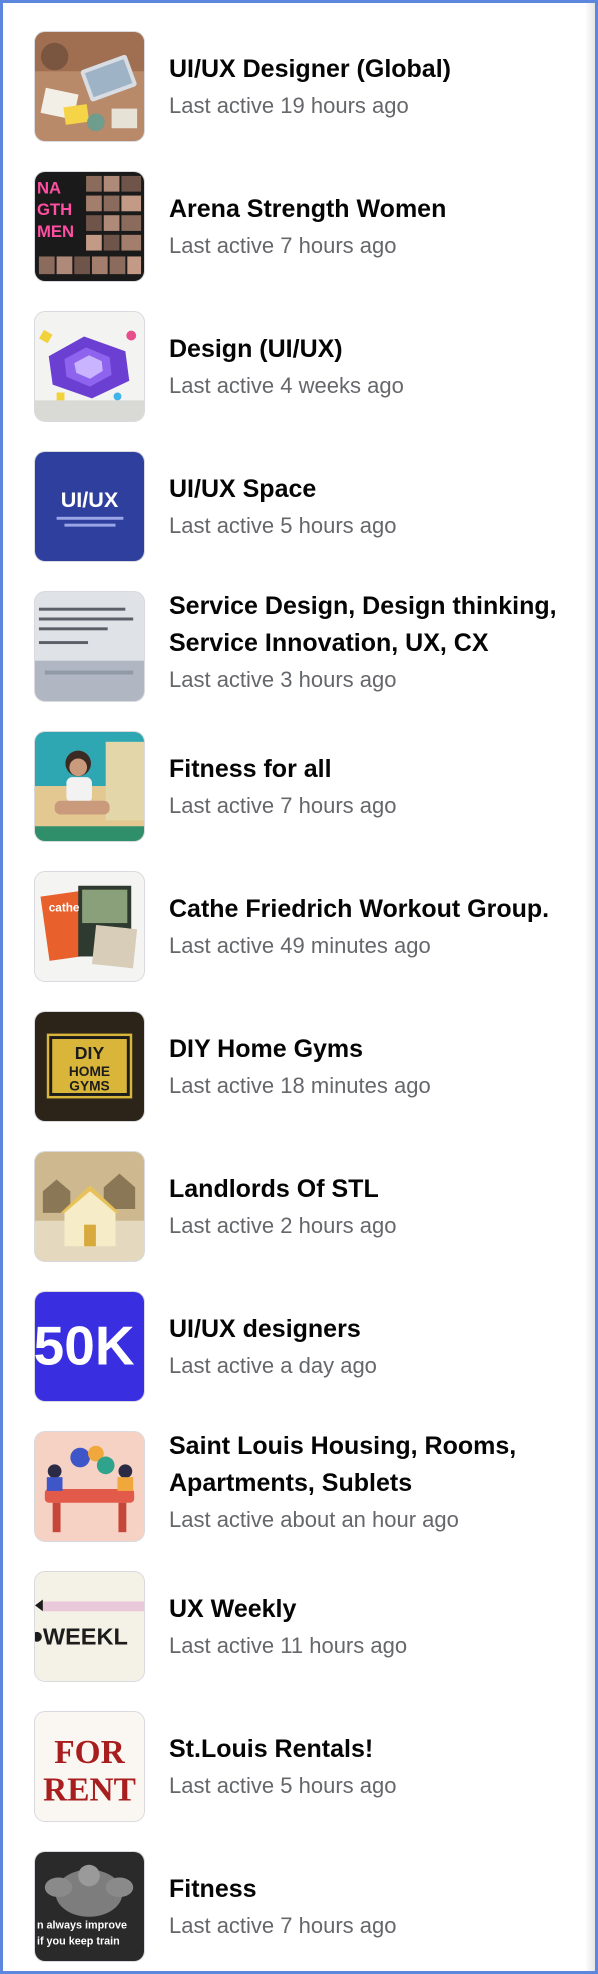 The height and width of the screenshot is (1974, 598). What do you see at coordinates (308, 208) in the screenshot?
I see `group-name: Arena Strength Women` at bounding box center [308, 208].